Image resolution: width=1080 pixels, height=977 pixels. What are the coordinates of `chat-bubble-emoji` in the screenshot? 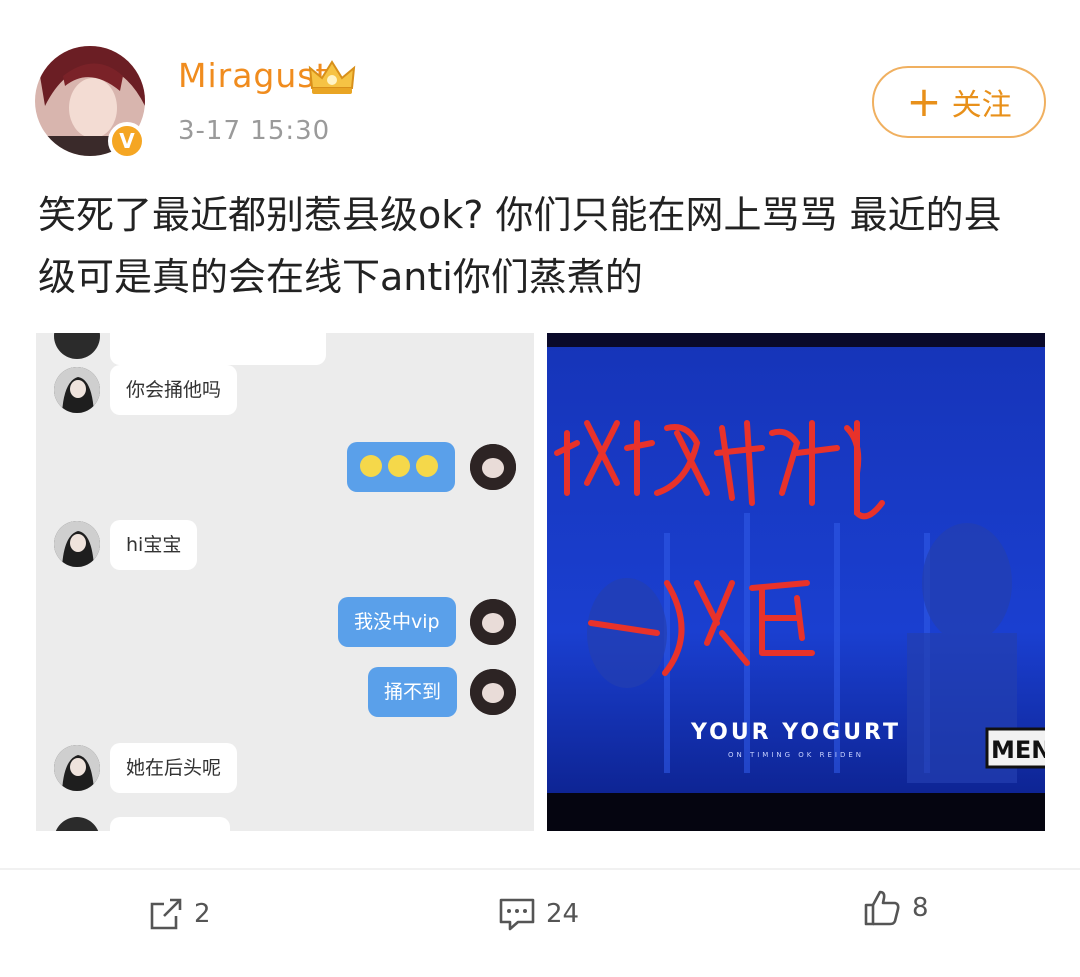 It's located at (401, 467).